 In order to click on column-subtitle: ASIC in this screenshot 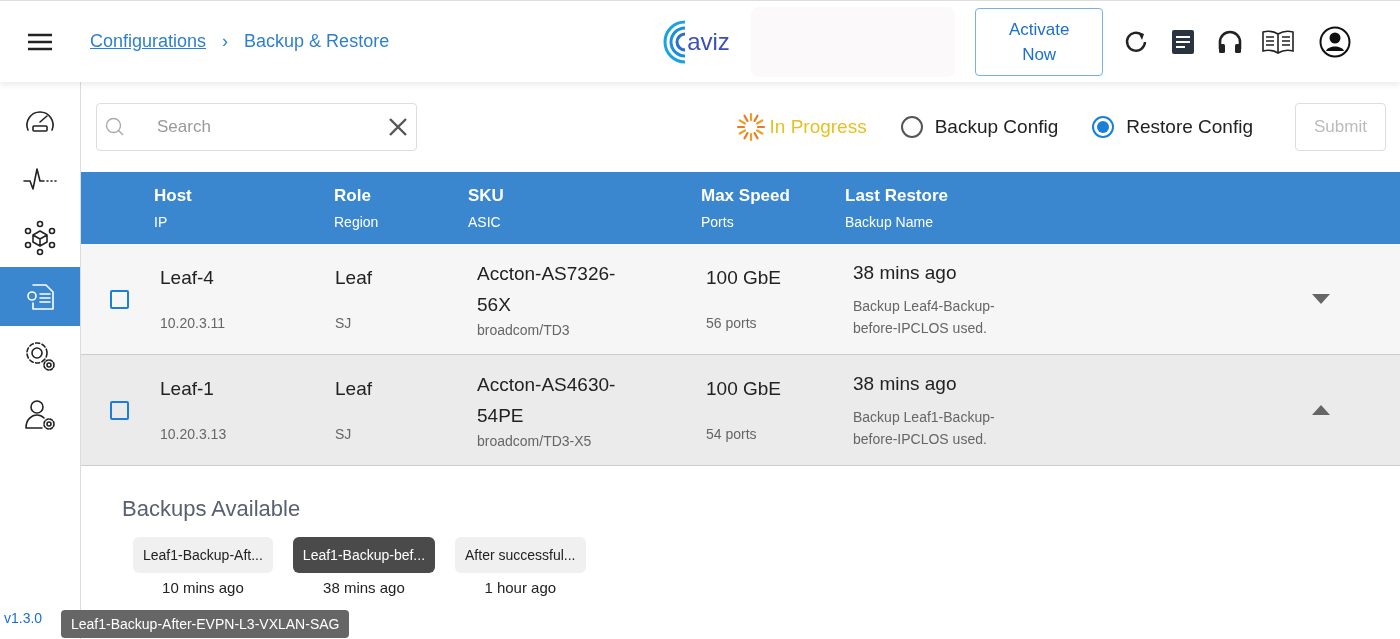, I will do `click(485, 222)`.